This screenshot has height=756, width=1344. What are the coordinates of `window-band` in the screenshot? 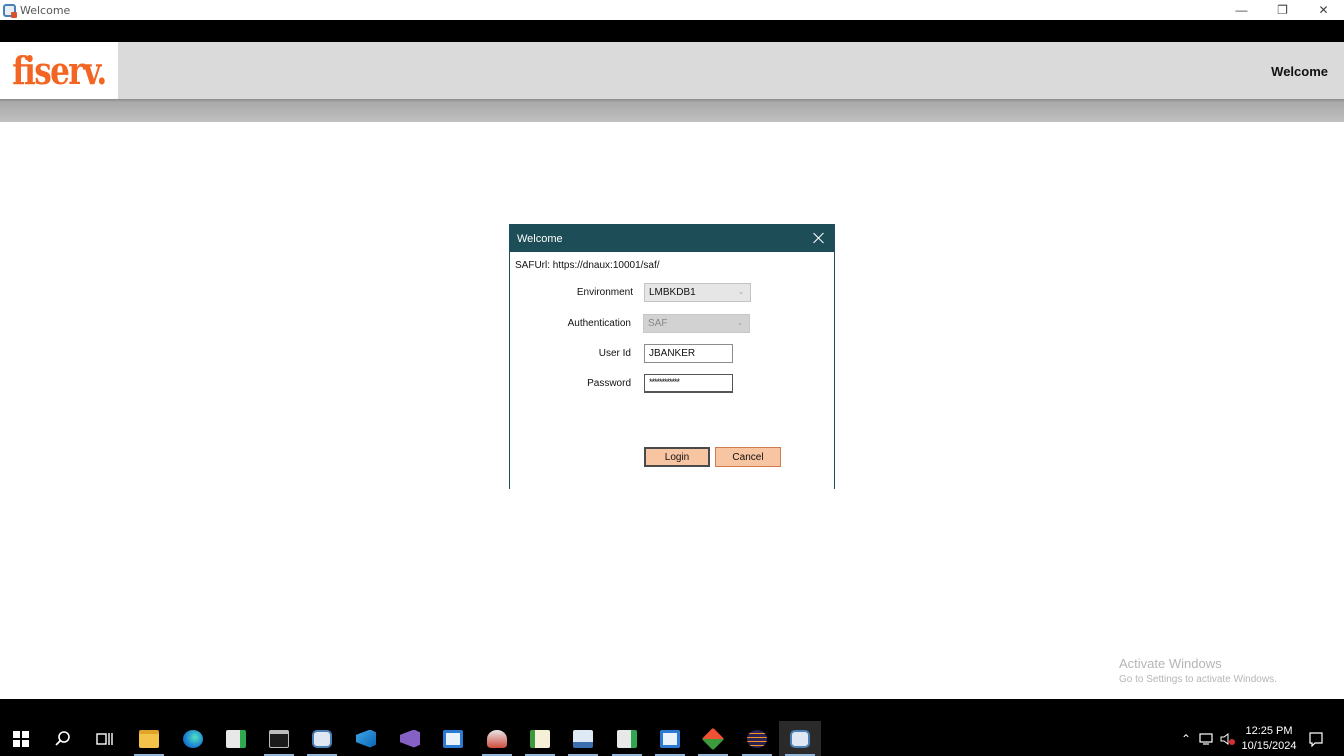 It's located at (672, 31).